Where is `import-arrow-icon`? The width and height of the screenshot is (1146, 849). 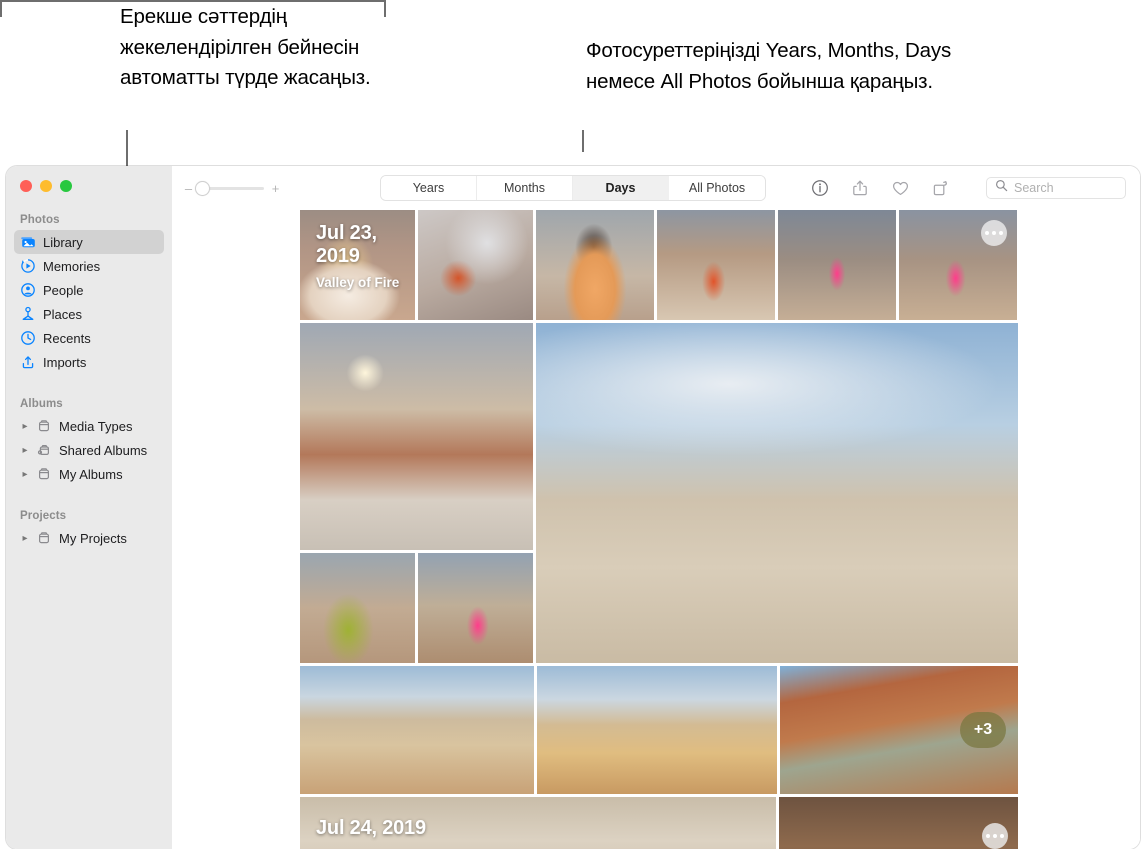
import-arrow-icon is located at coordinates (28, 362).